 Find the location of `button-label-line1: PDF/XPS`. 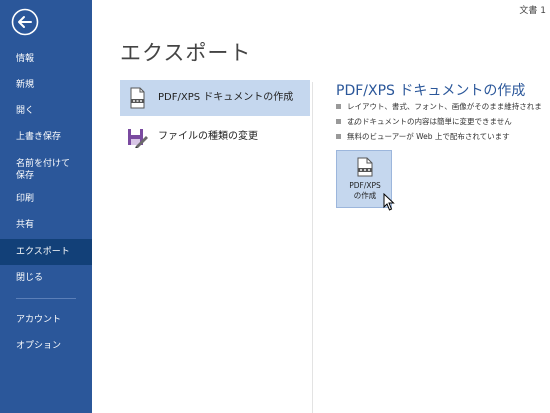

button-label-line1: PDF/XPS is located at coordinates (365, 185).